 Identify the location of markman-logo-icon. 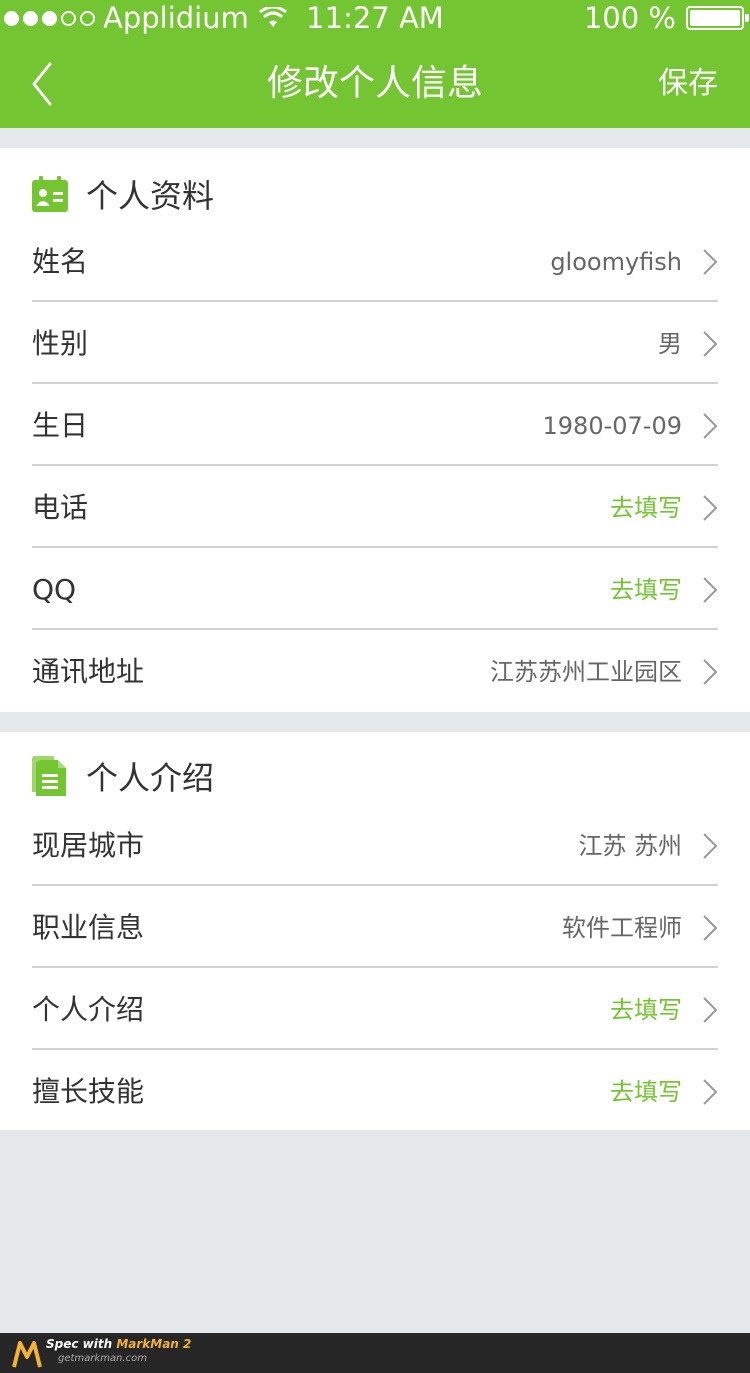
(27, 1354).